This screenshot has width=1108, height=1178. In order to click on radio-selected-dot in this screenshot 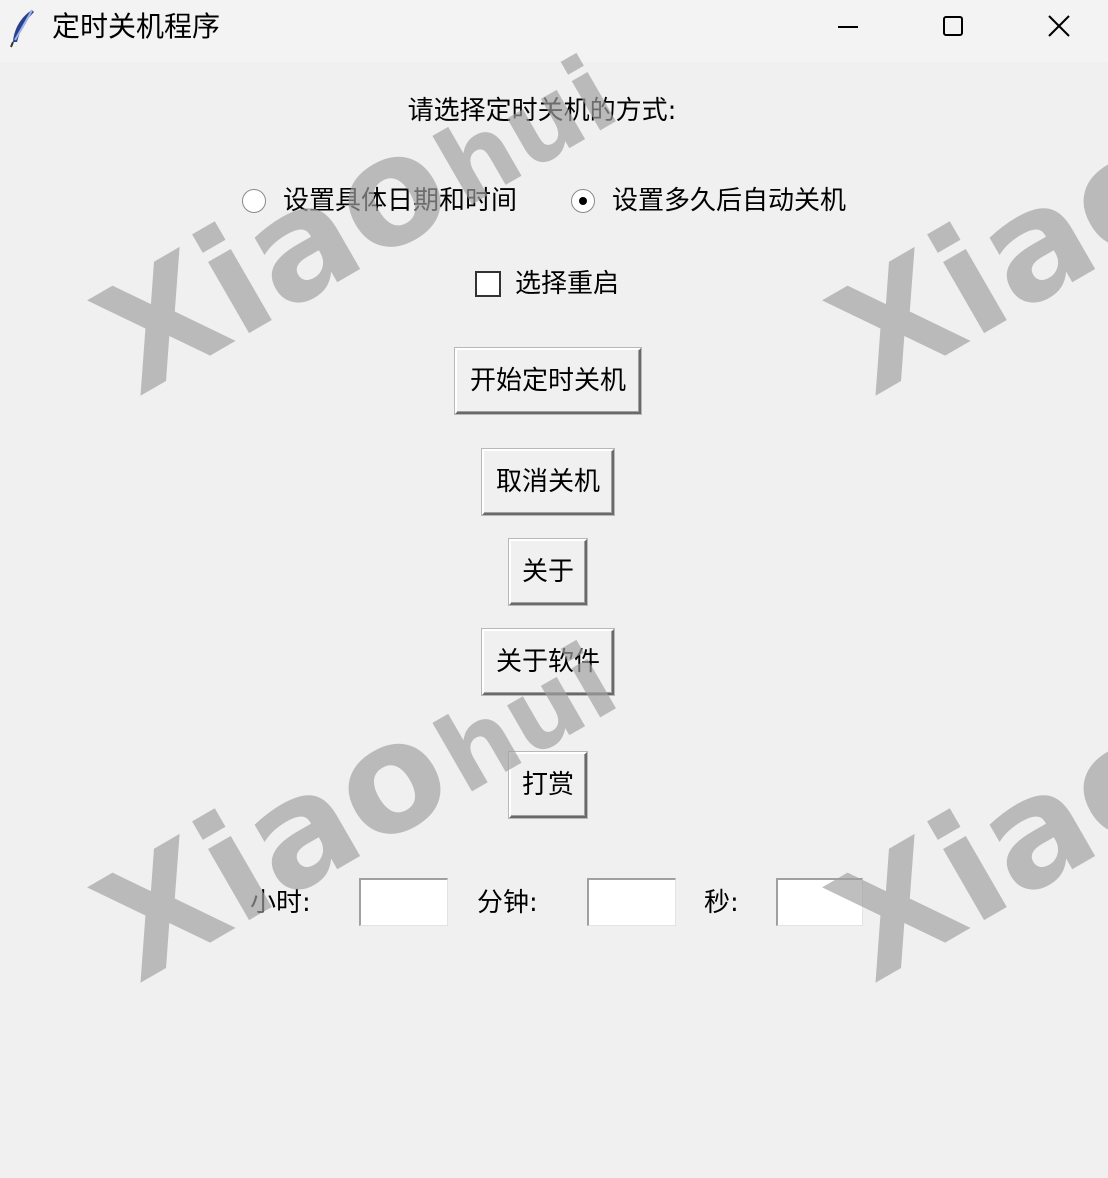, I will do `click(583, 201)`.